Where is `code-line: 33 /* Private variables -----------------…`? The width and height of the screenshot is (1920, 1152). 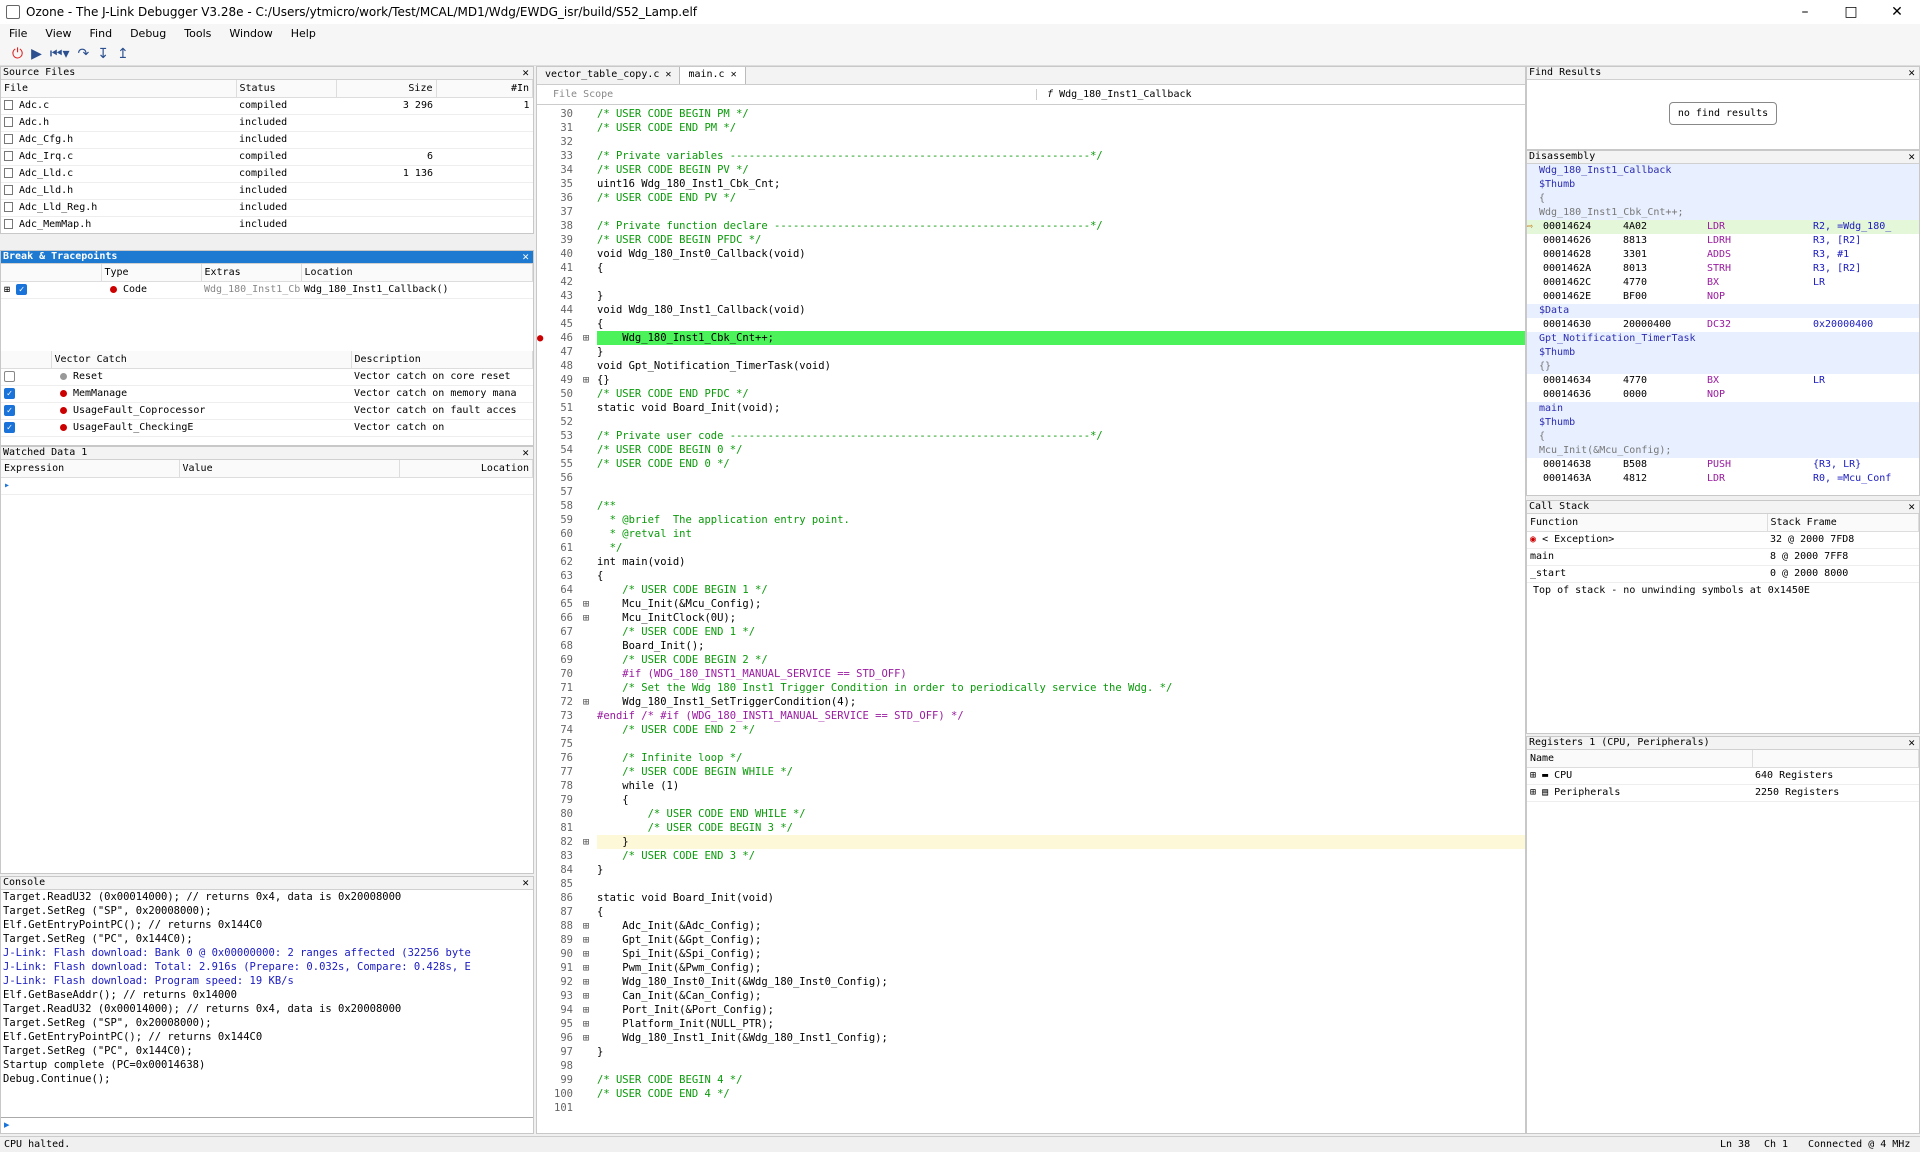
code-line: 33 /* Private variables -----------------… is located at coordinates (1031, 156).